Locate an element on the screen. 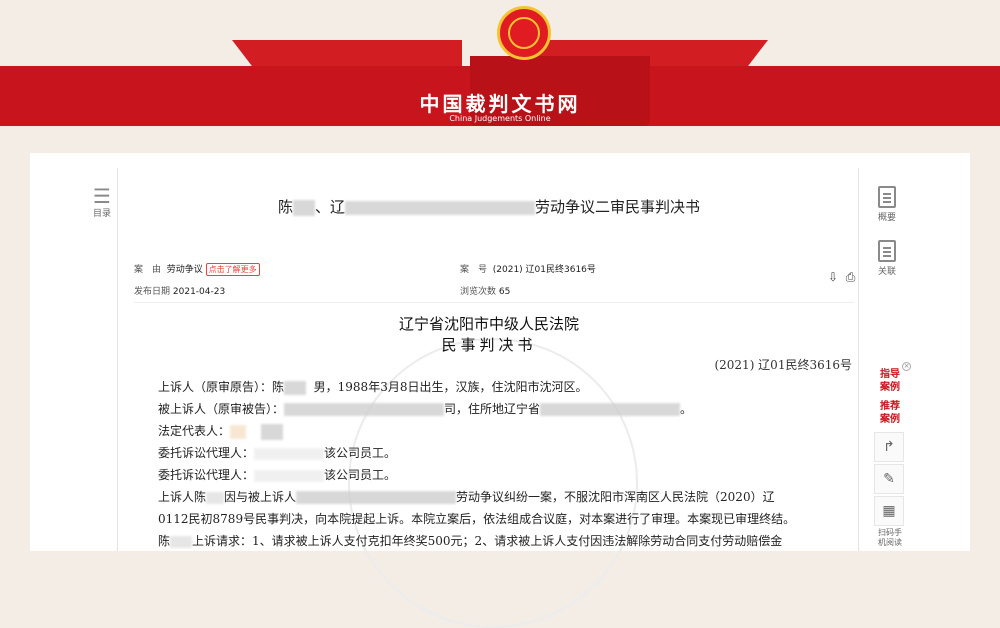  scan-label: 扫码手 机阅读 is located at coordinates (890, 537).